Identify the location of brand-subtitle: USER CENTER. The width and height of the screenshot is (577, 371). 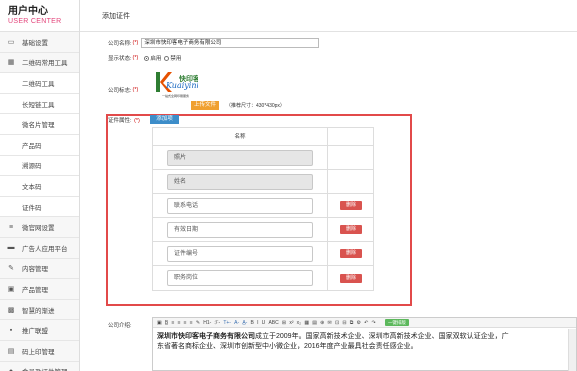
(35, 21).